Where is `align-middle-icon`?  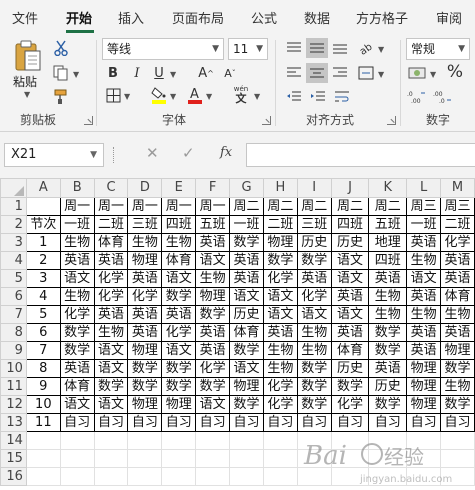
align-middle-icon is located at coordinates (317, 48).